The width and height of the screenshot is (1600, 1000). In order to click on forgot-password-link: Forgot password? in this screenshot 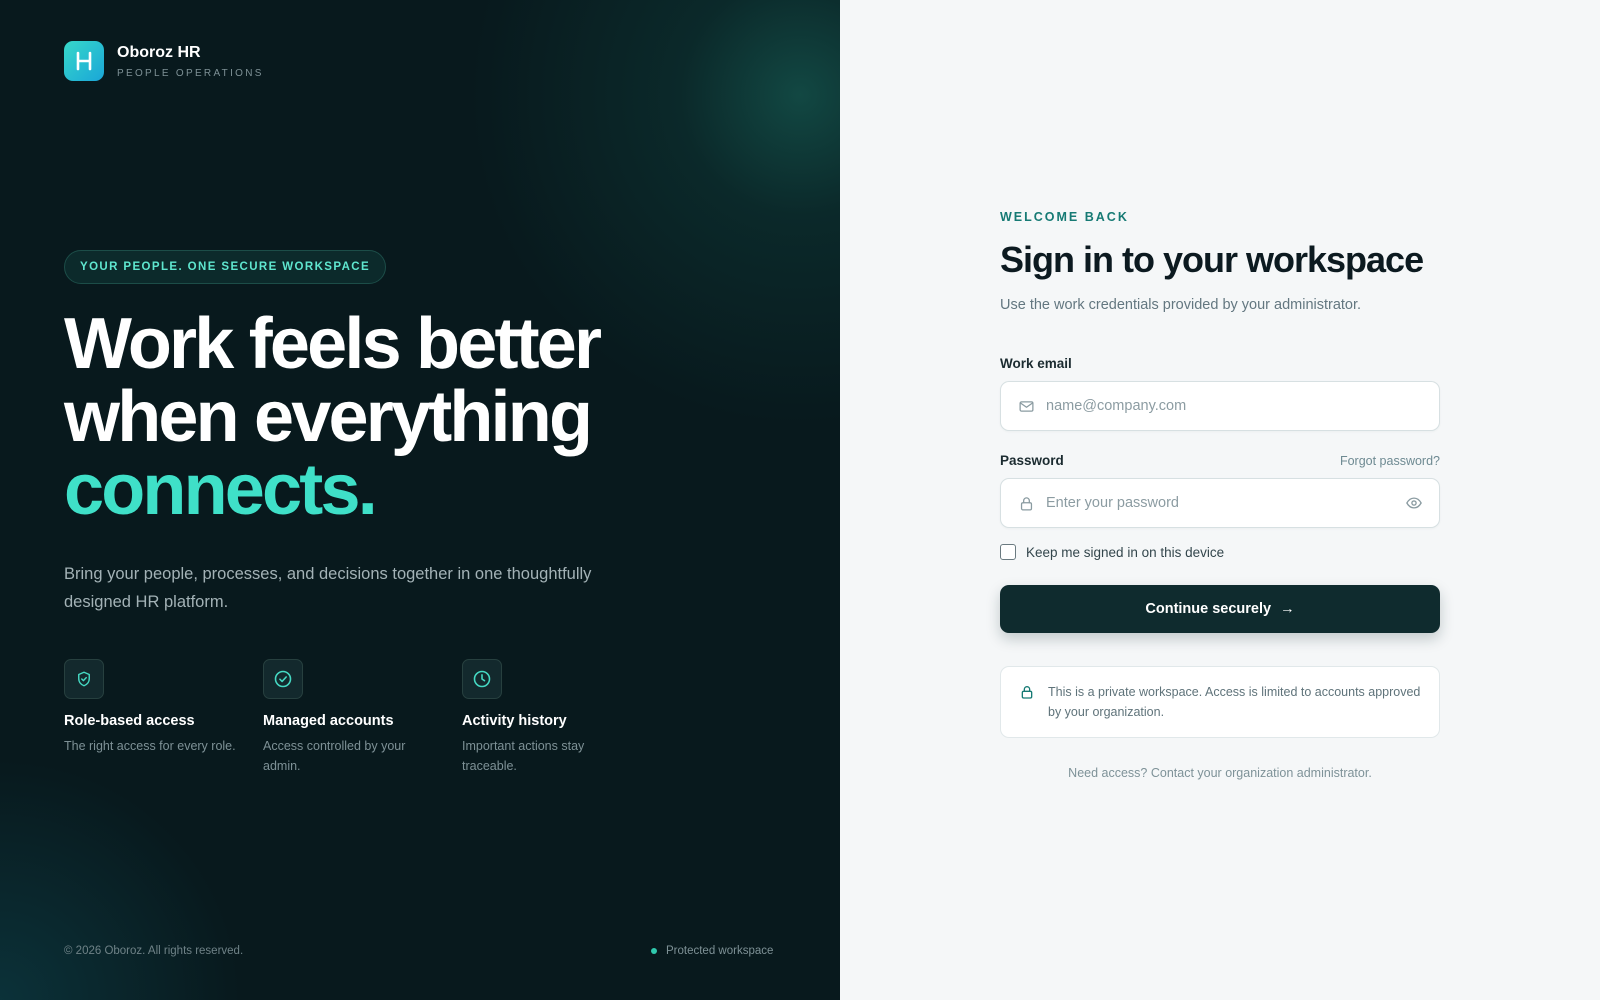, I will do `click(1390, 461)`.